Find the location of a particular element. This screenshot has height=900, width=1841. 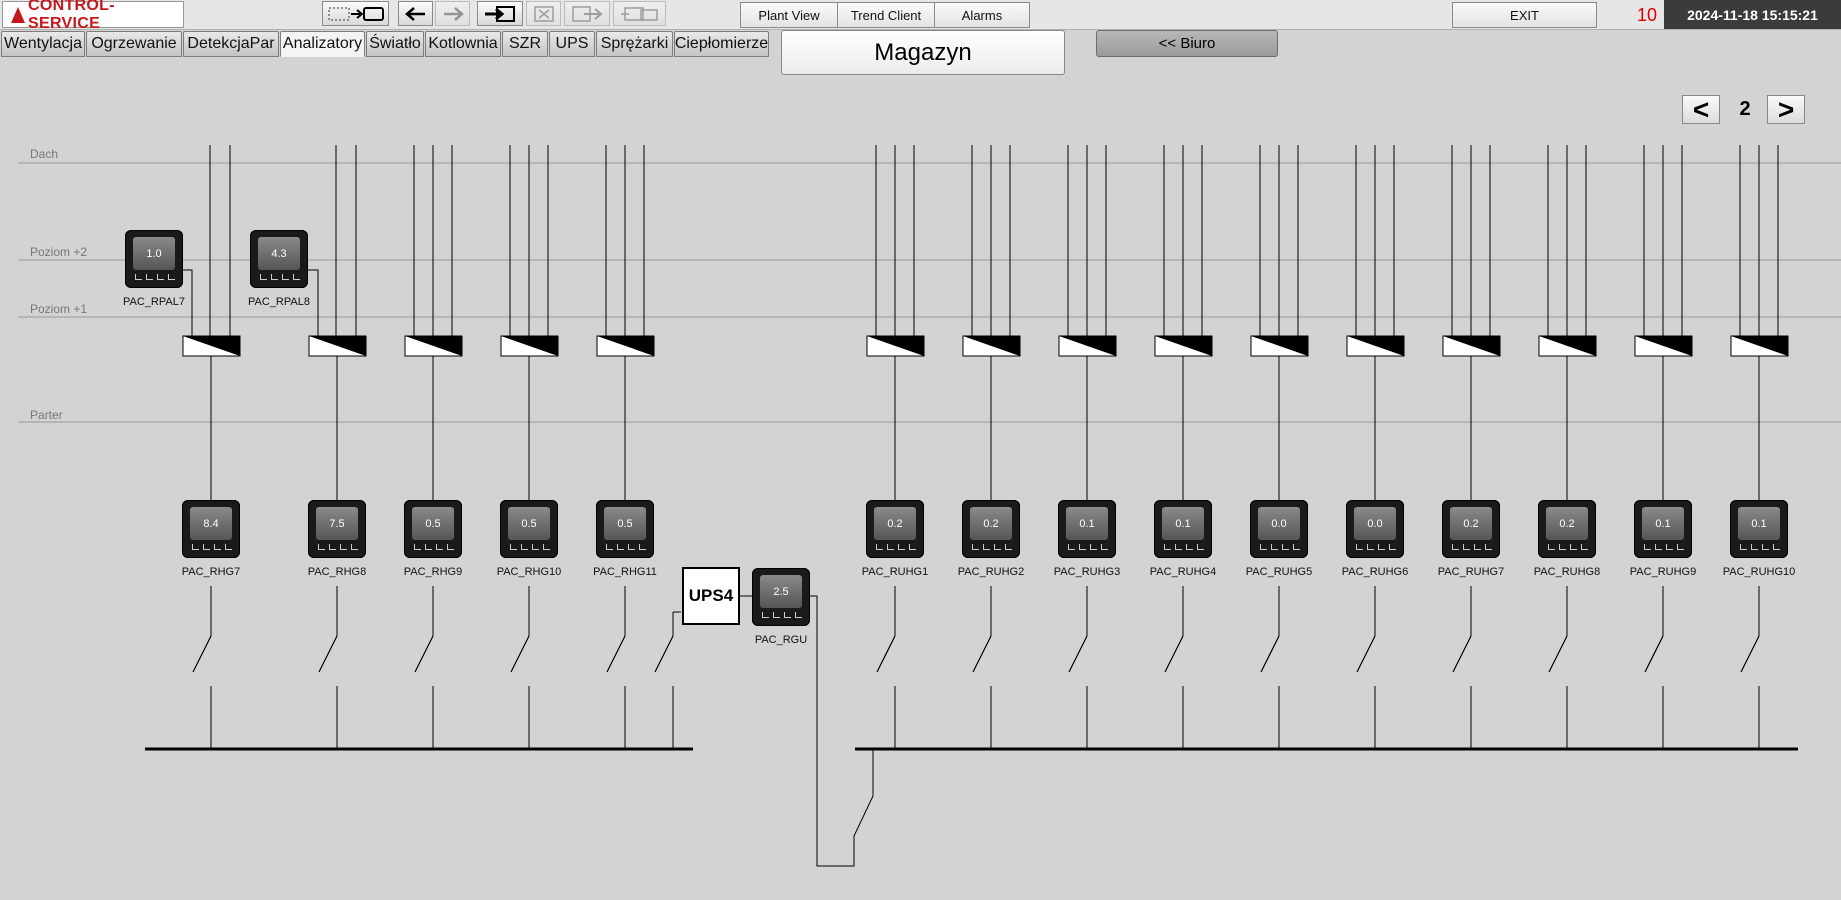

meter-pac_ruhg3: 0.1 is located at coordinates (1087, 529).